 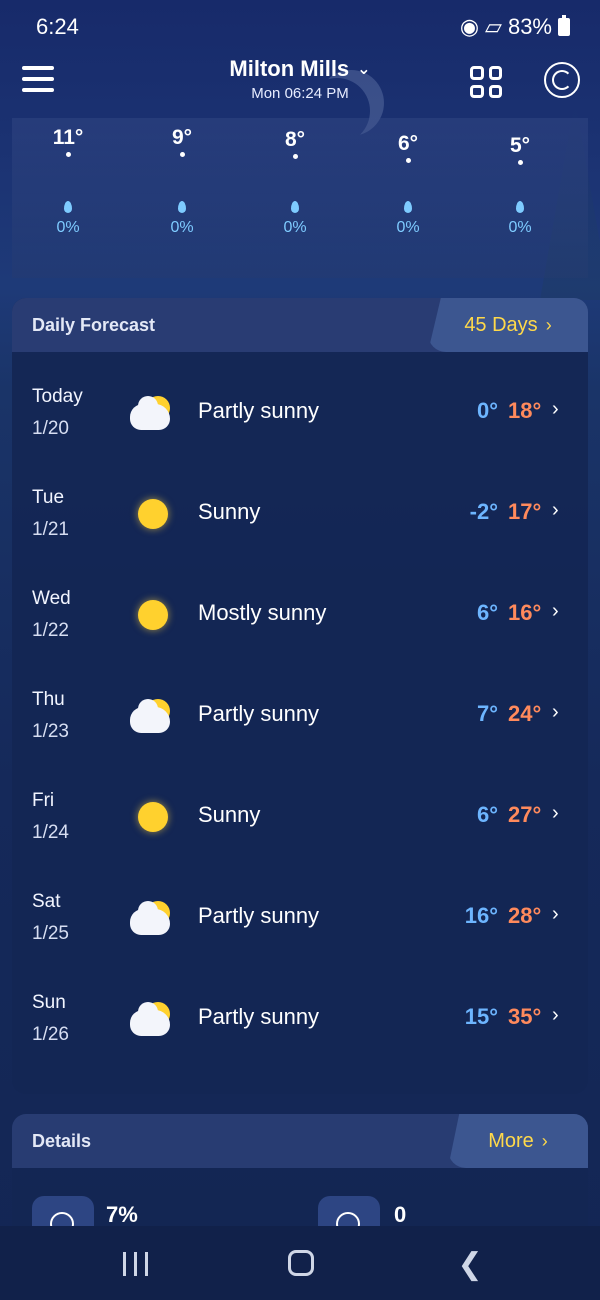 What do you see at coordinates (50, 832) in the screenshot?
I see `day-date: 1/24` at bounding box center [50, 832].